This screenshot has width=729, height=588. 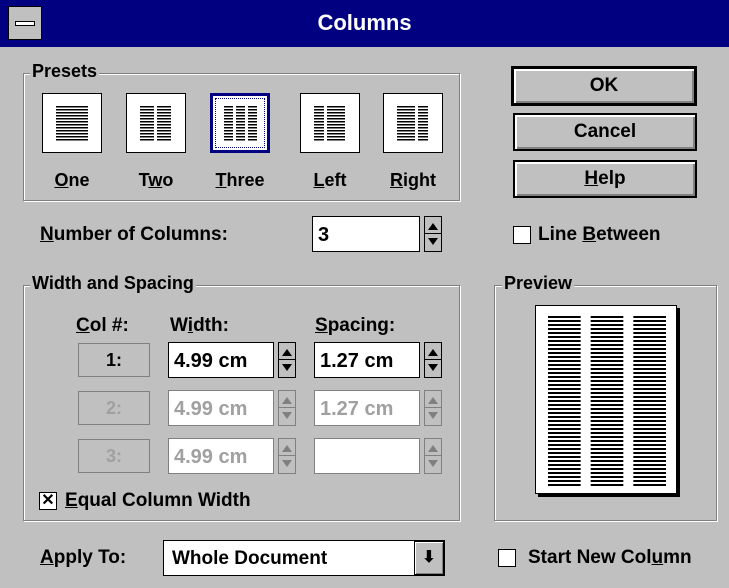 What do you see at coordinates (156, 123) in the screenshot?
I see `preset-1-button` at bounding box center [156, 123].